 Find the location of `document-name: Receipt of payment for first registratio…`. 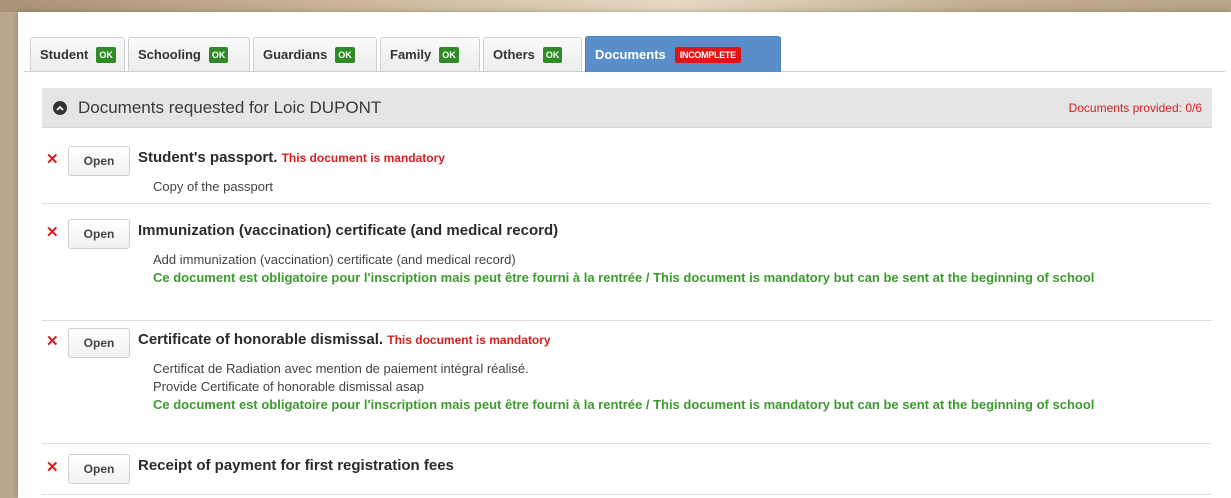

document-name: Receipt of payment for first registratio… is located at coordinates (296, 465).